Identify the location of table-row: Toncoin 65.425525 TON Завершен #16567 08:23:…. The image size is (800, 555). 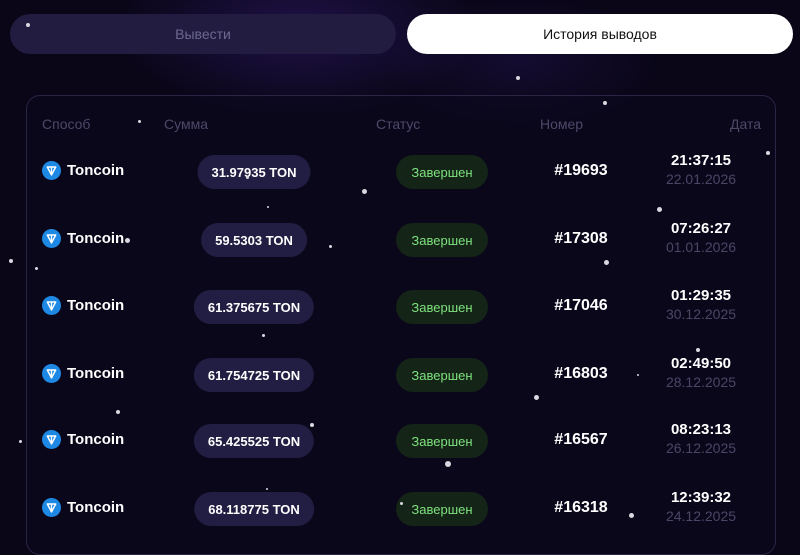
(400, 441).